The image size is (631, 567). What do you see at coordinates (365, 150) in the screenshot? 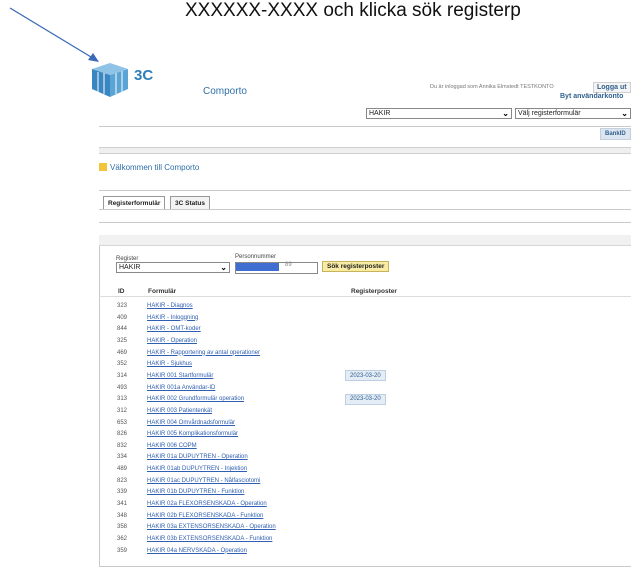
I see `header-bar` at bounding box center [365, 150].